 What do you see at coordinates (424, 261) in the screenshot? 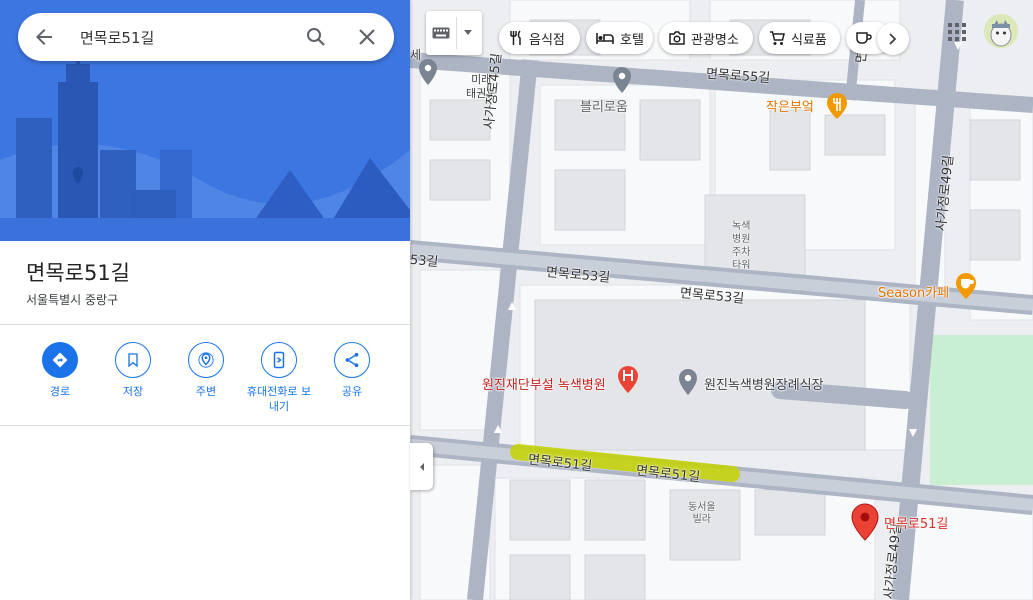
I see `road-label-53-edge: 53길` at bounding box center [424, 261].